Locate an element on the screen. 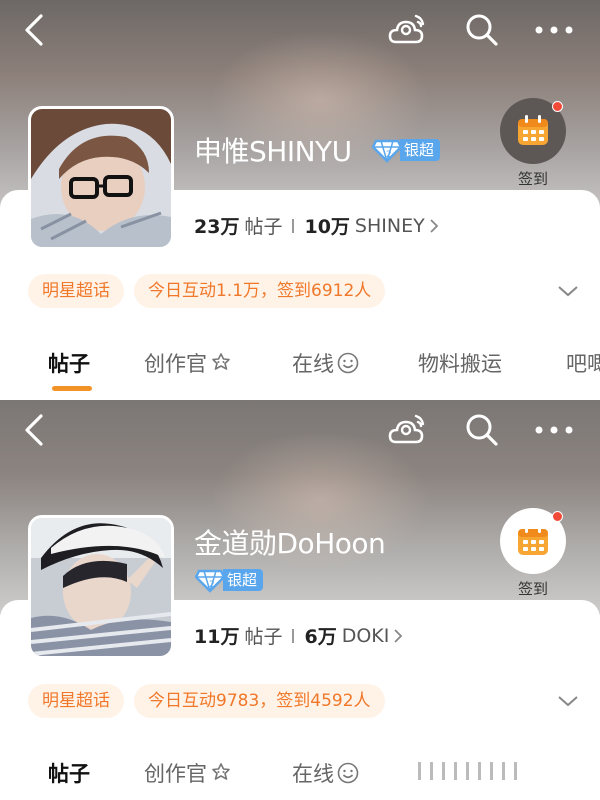 This screenshot has width=600, height=800. topic-name: 金道勋DoHoon is located at coordinates (290, 543).